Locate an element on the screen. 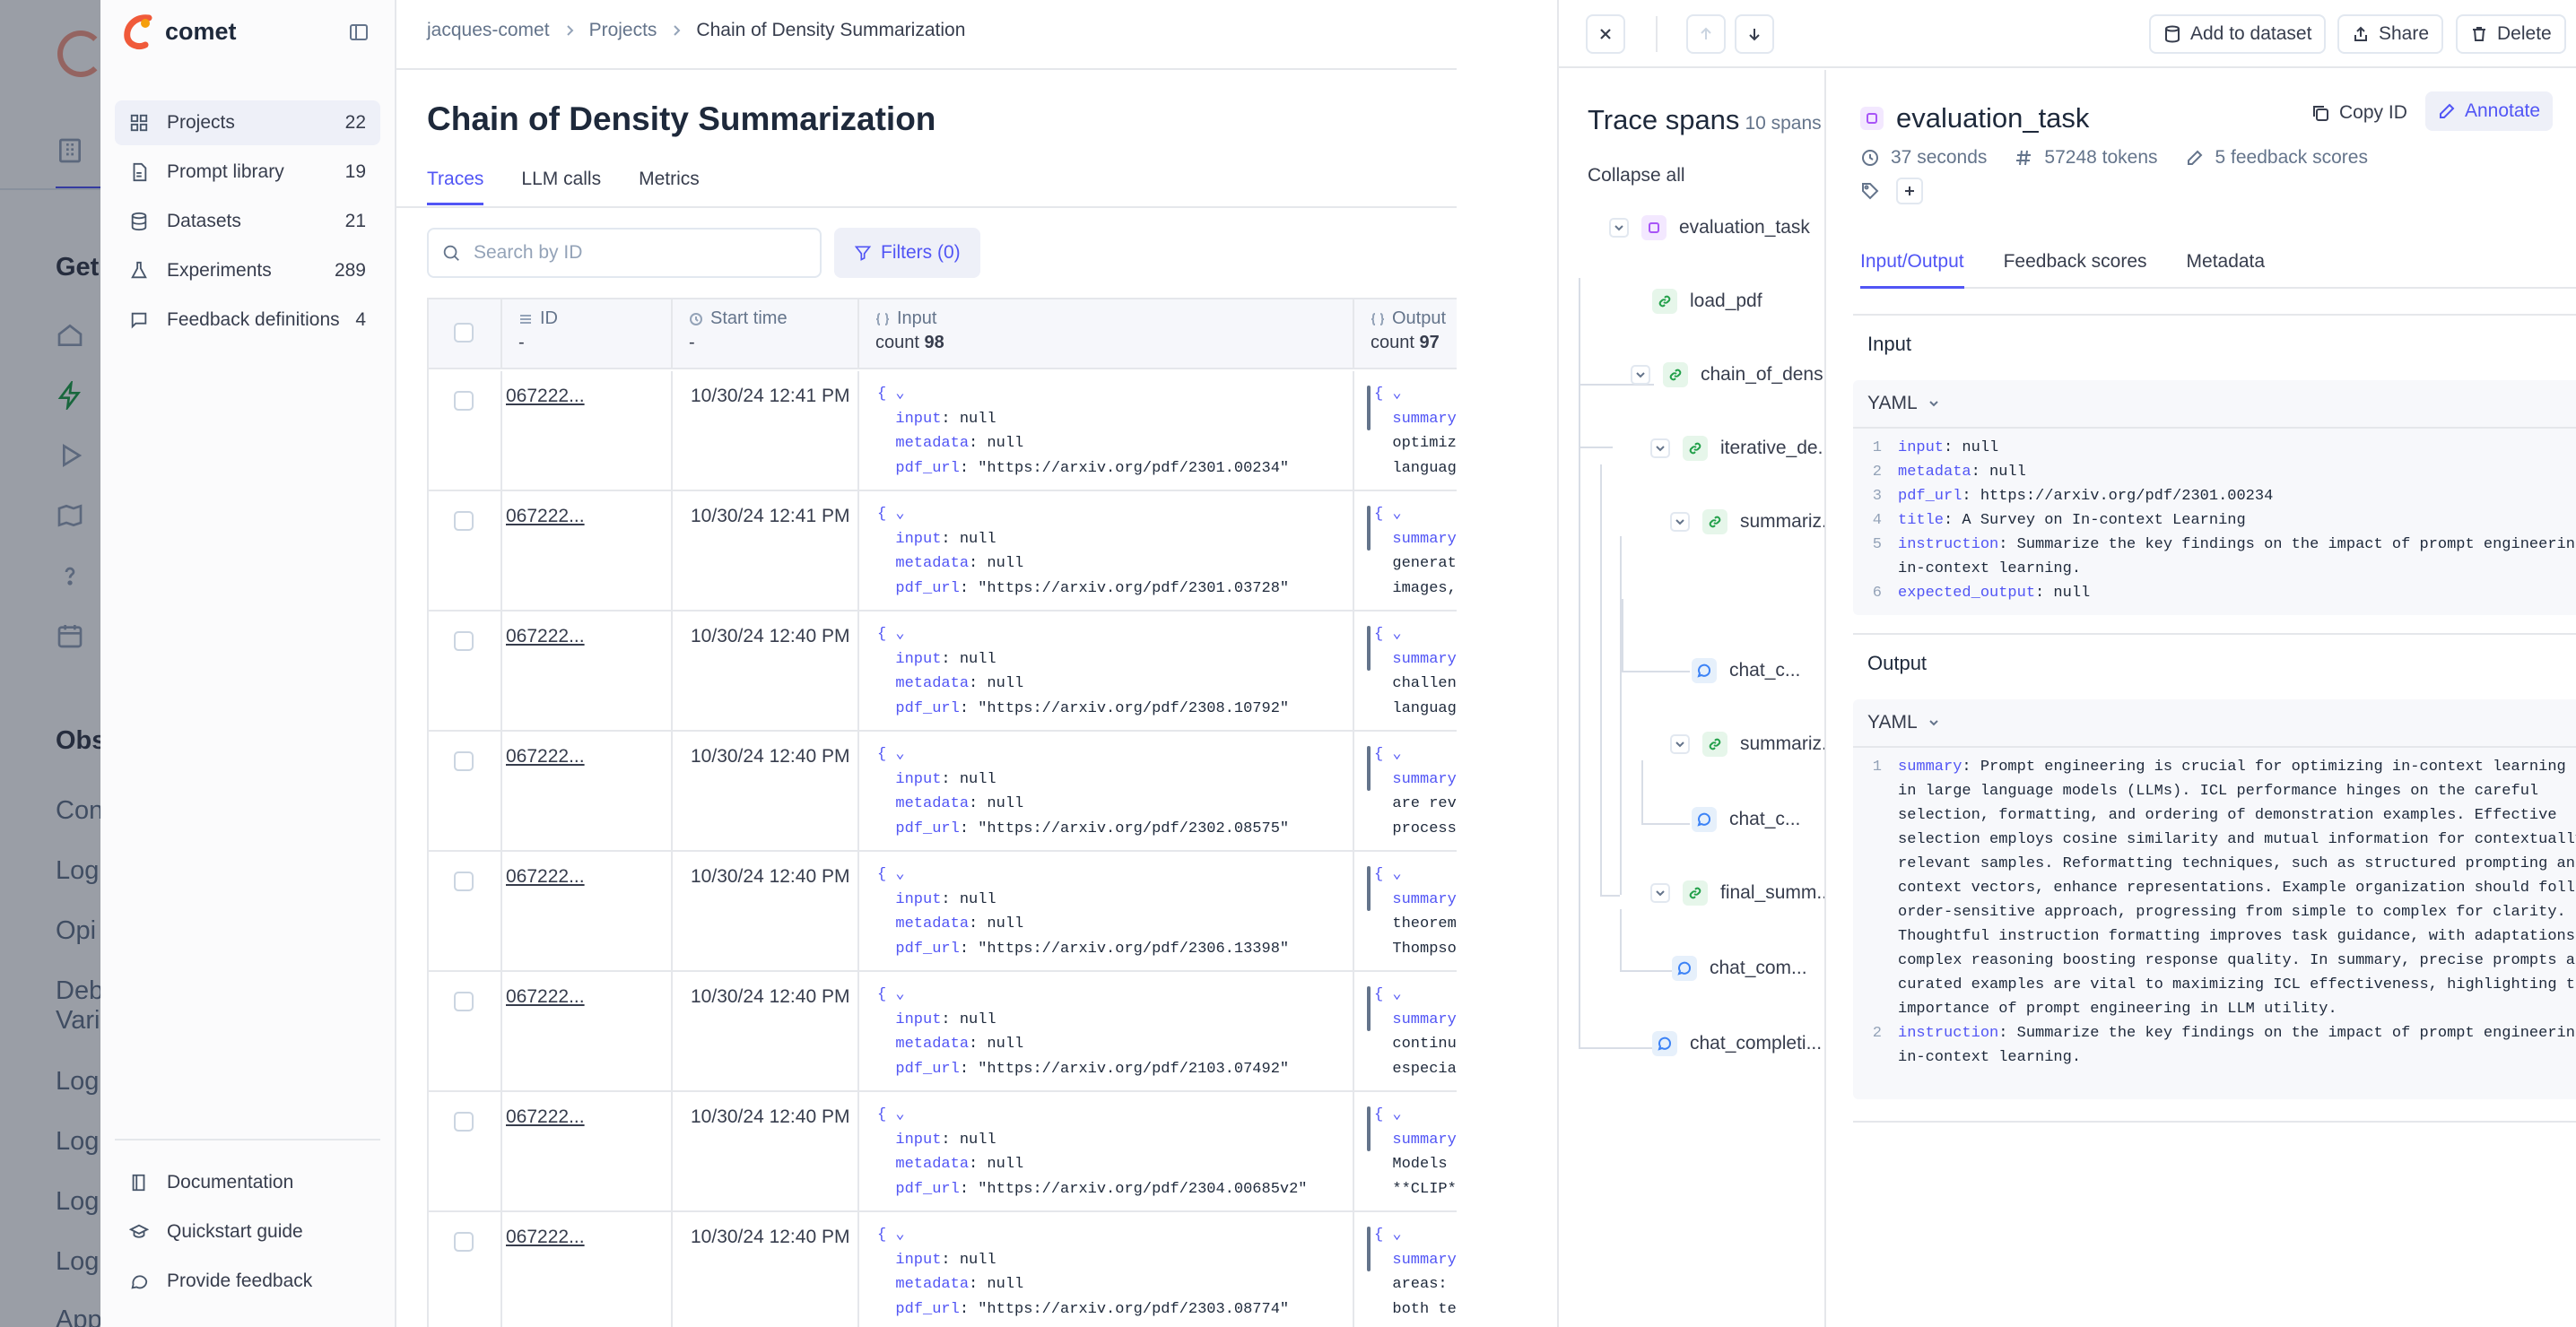 The height and width of the screenshot is (1327, 2576). span-feedback-count: 5 feedback scores is located at coordinates (2291, 158).